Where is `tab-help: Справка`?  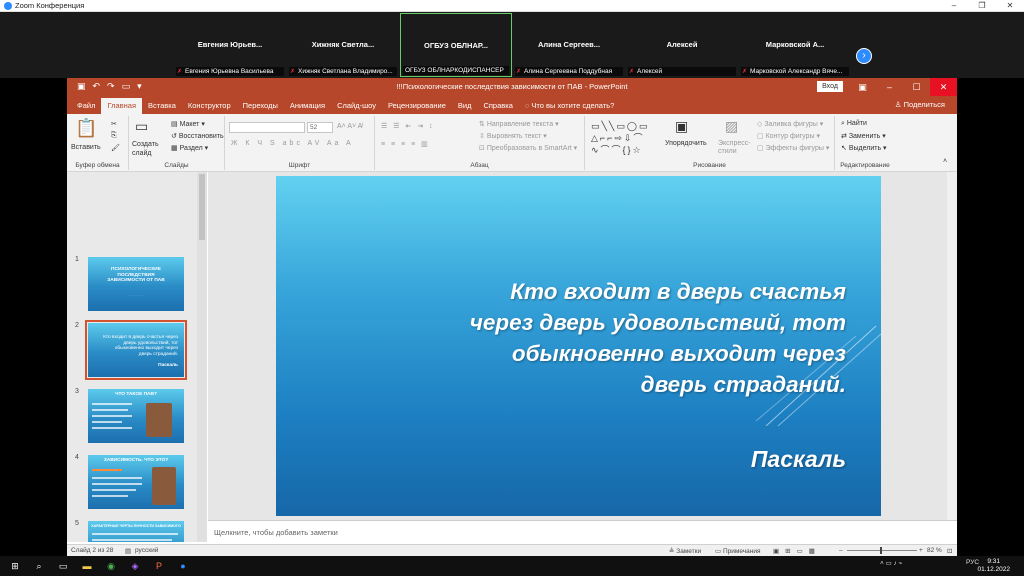
tab-help: Справка is located at coordinates (497, 106).